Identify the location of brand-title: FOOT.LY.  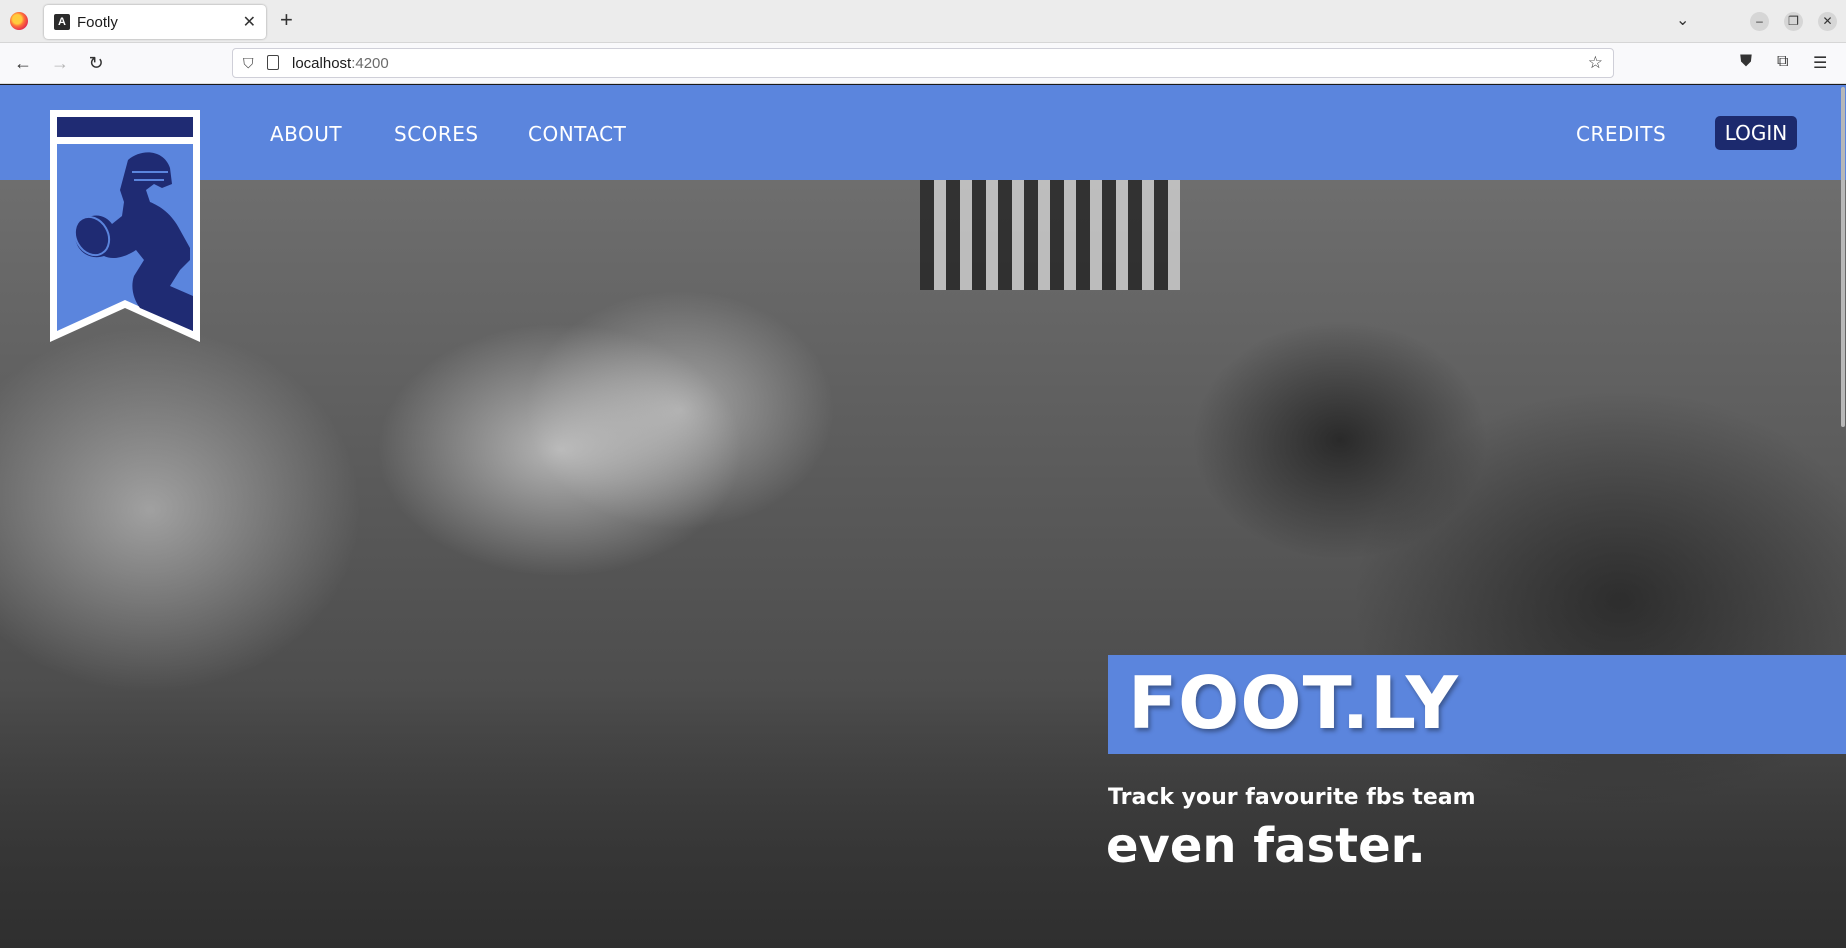
(1293, 703).